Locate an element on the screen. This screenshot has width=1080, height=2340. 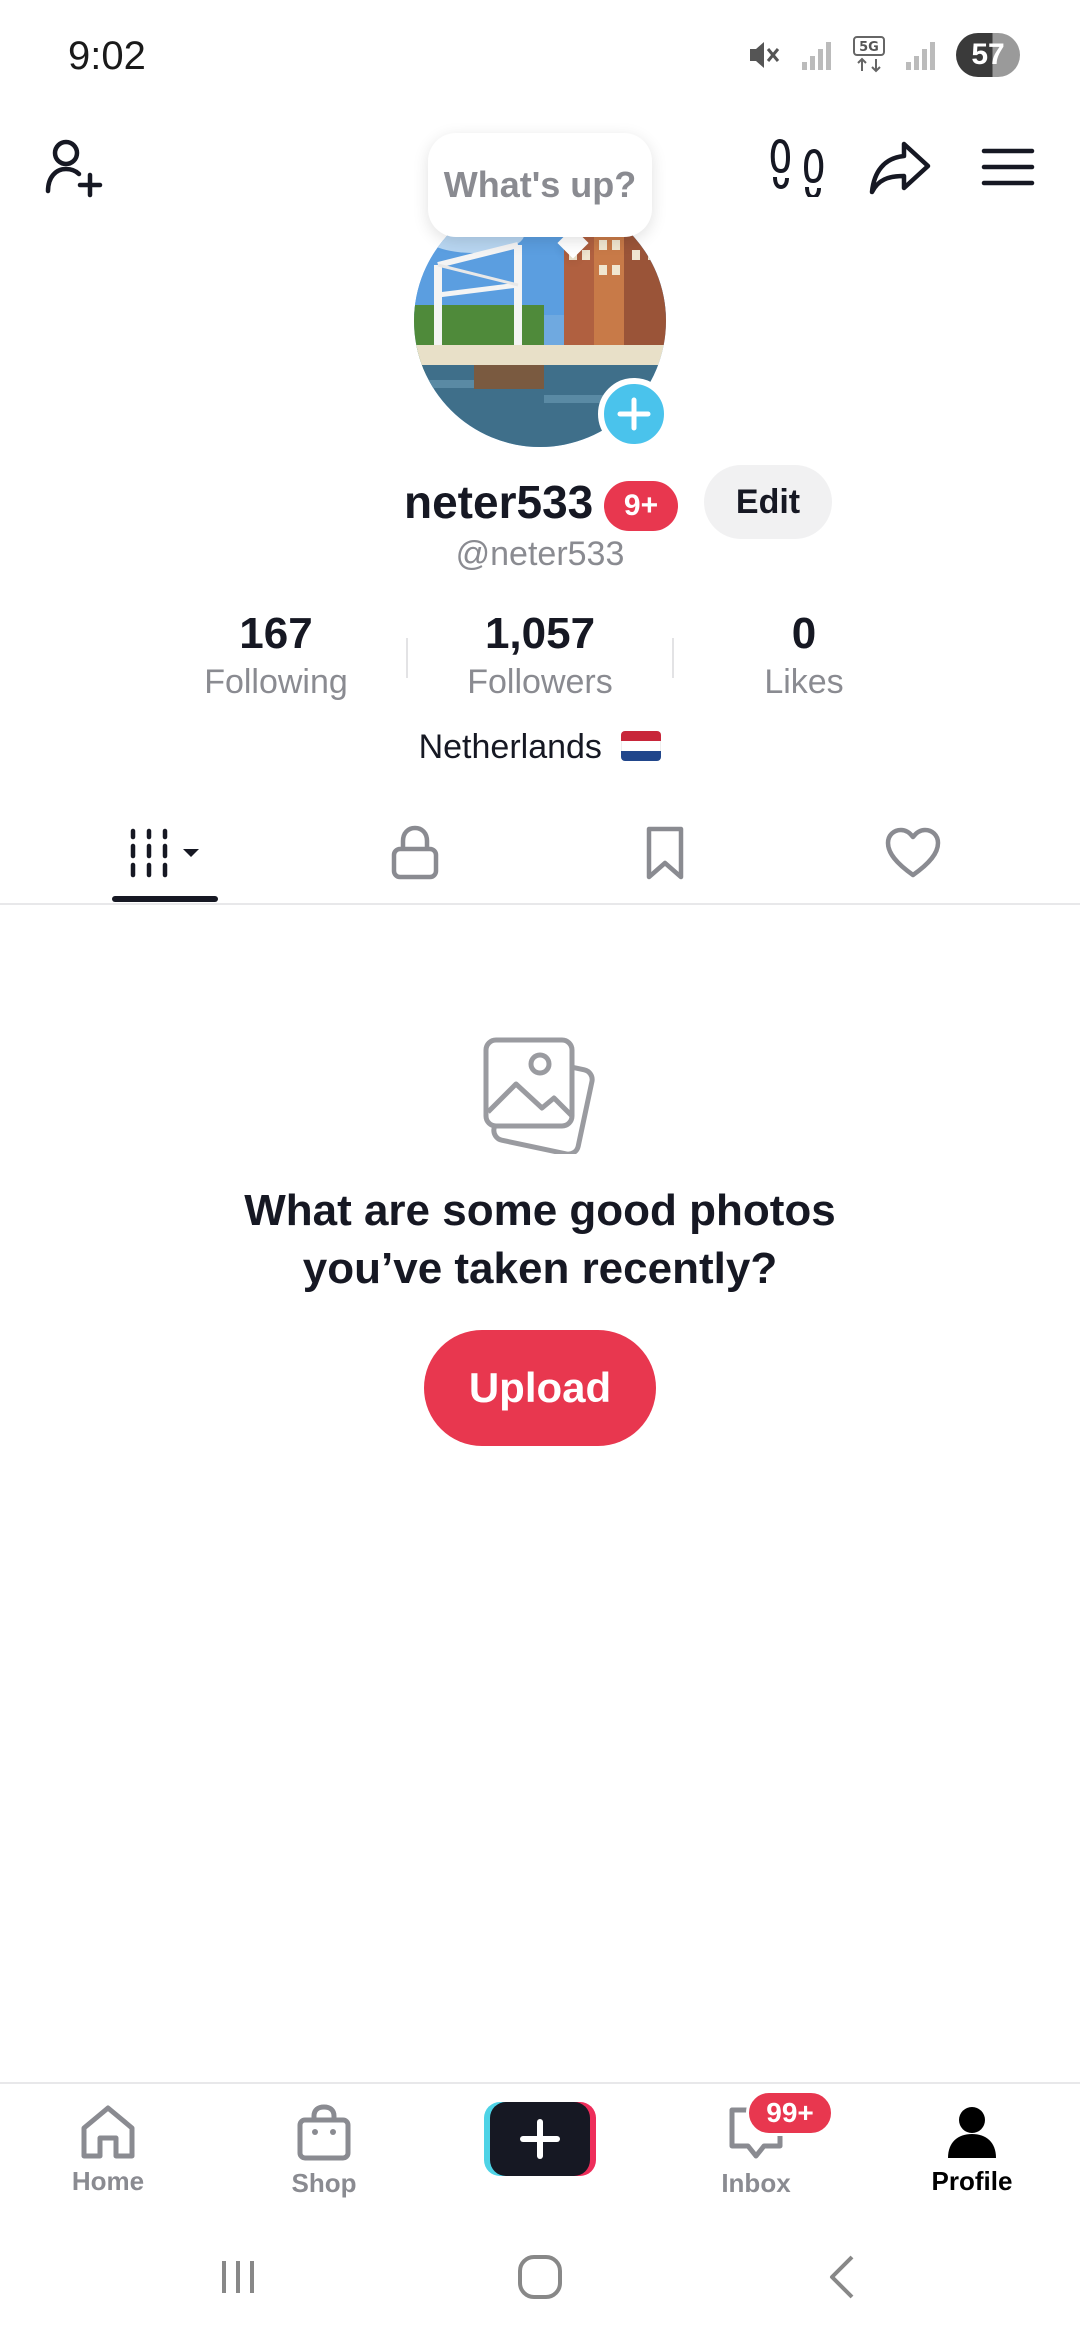
back-chevron-icon is located at coordinates (842, 2277).